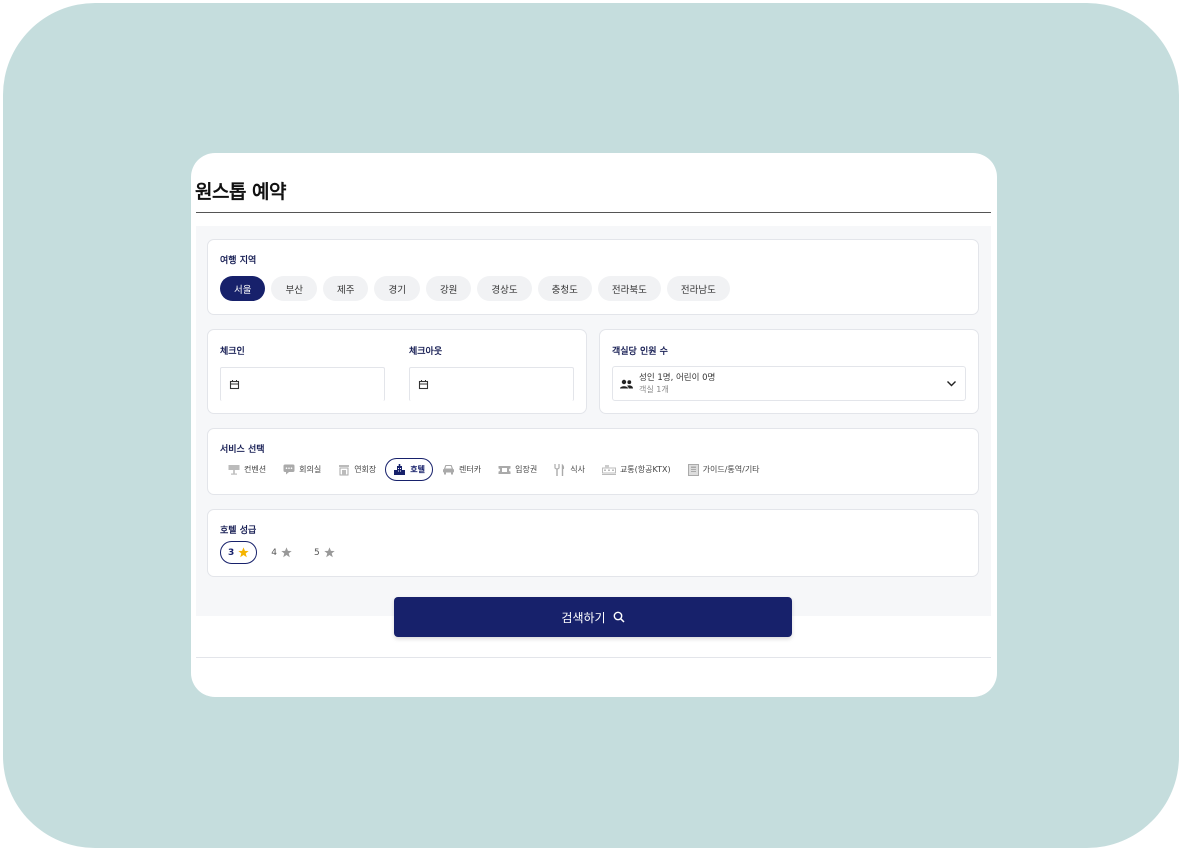 The width and height of the screenshot is (1182, 850). What do you see at coordinates (302, 384) in the screenshot?
I see `checkin-field` at bounding box center [302, 384].